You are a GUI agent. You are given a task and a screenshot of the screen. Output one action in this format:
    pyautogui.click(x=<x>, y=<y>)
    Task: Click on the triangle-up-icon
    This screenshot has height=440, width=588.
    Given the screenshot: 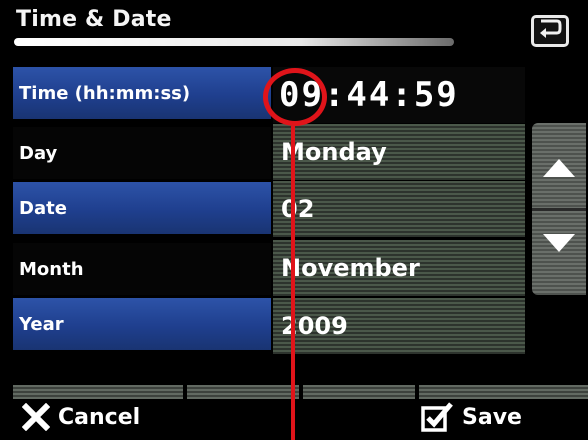 What is the action you would take?
    pyautogui.click(x=559, y=170)
    